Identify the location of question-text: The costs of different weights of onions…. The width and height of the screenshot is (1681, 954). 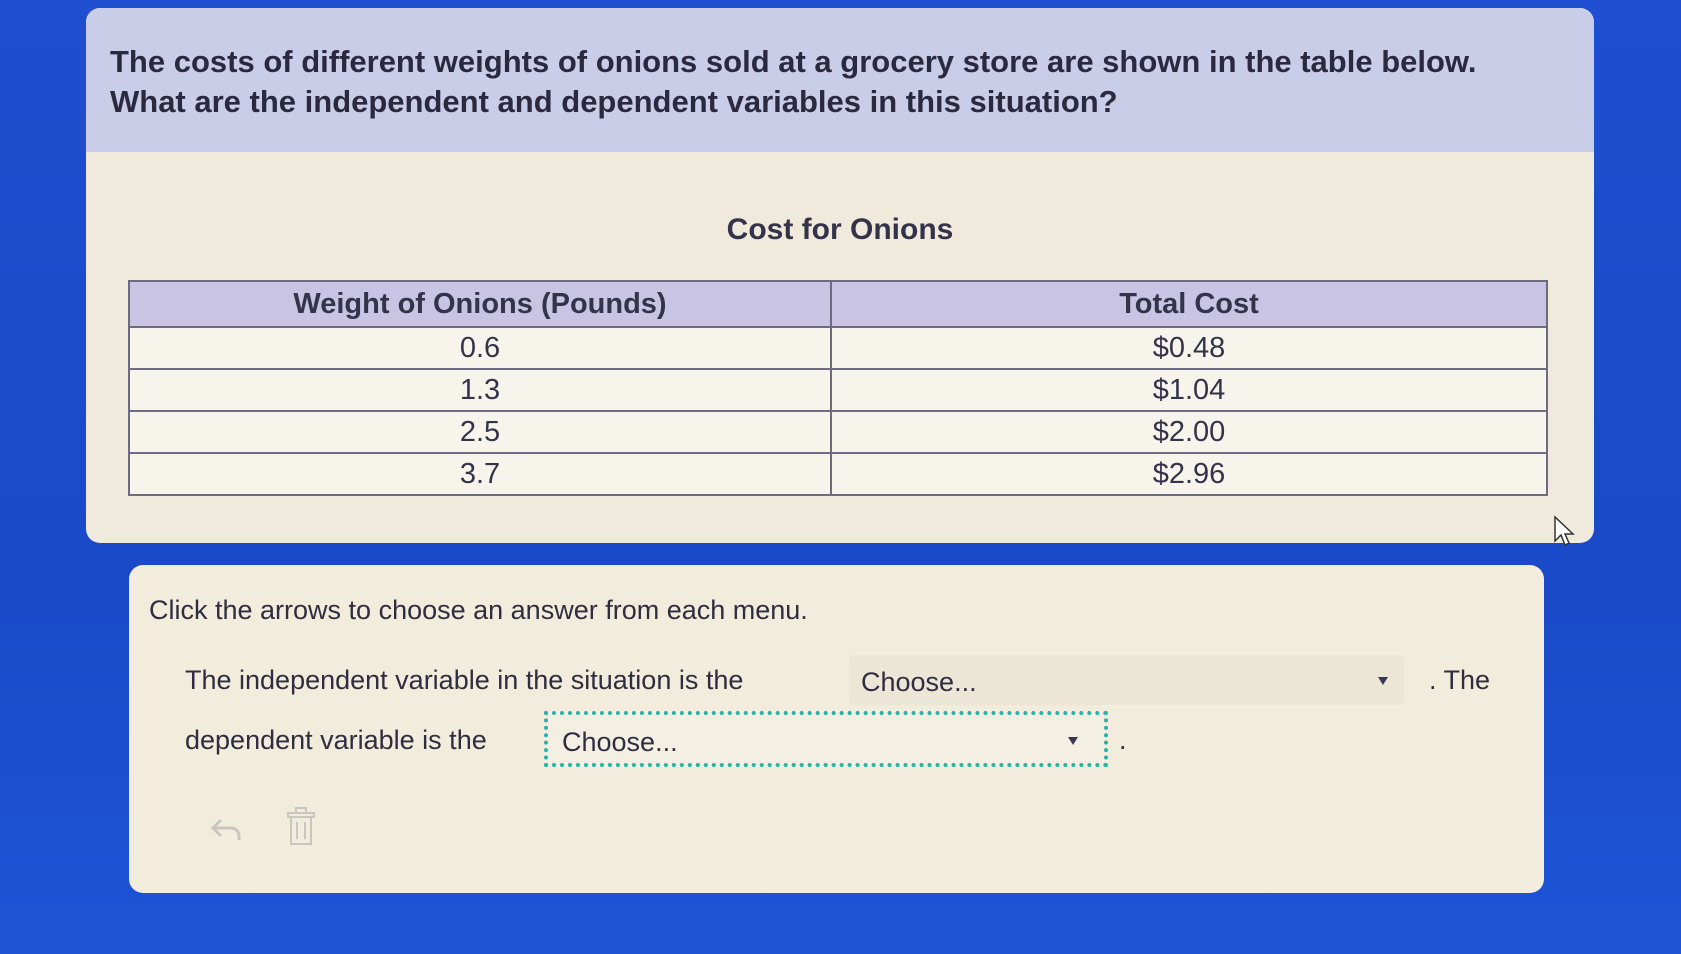
(793, 81).